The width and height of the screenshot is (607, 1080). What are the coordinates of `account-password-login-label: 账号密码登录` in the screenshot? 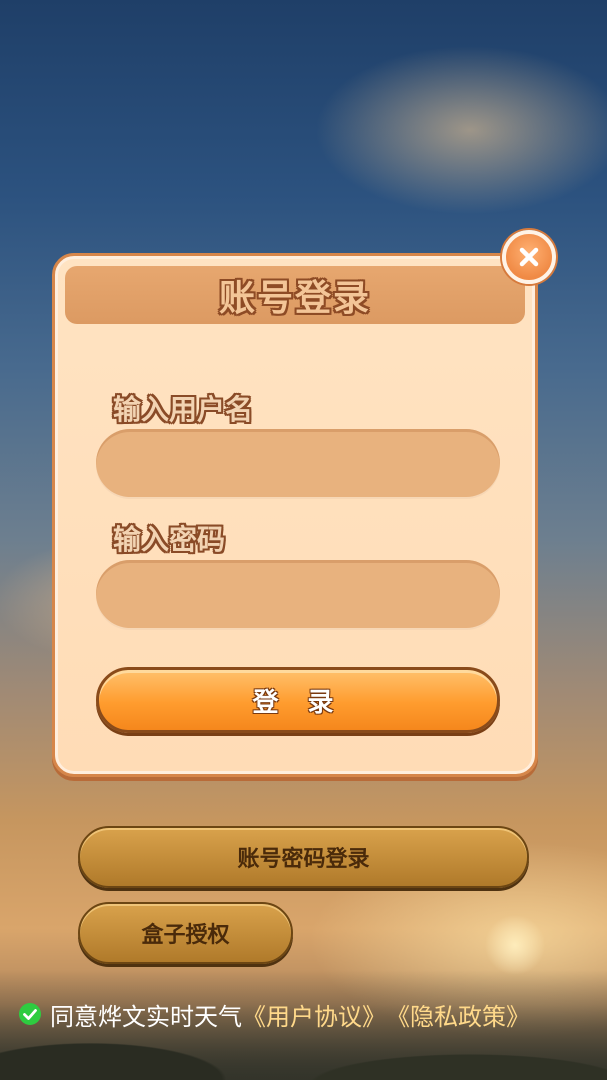 It's located at (303, 859).